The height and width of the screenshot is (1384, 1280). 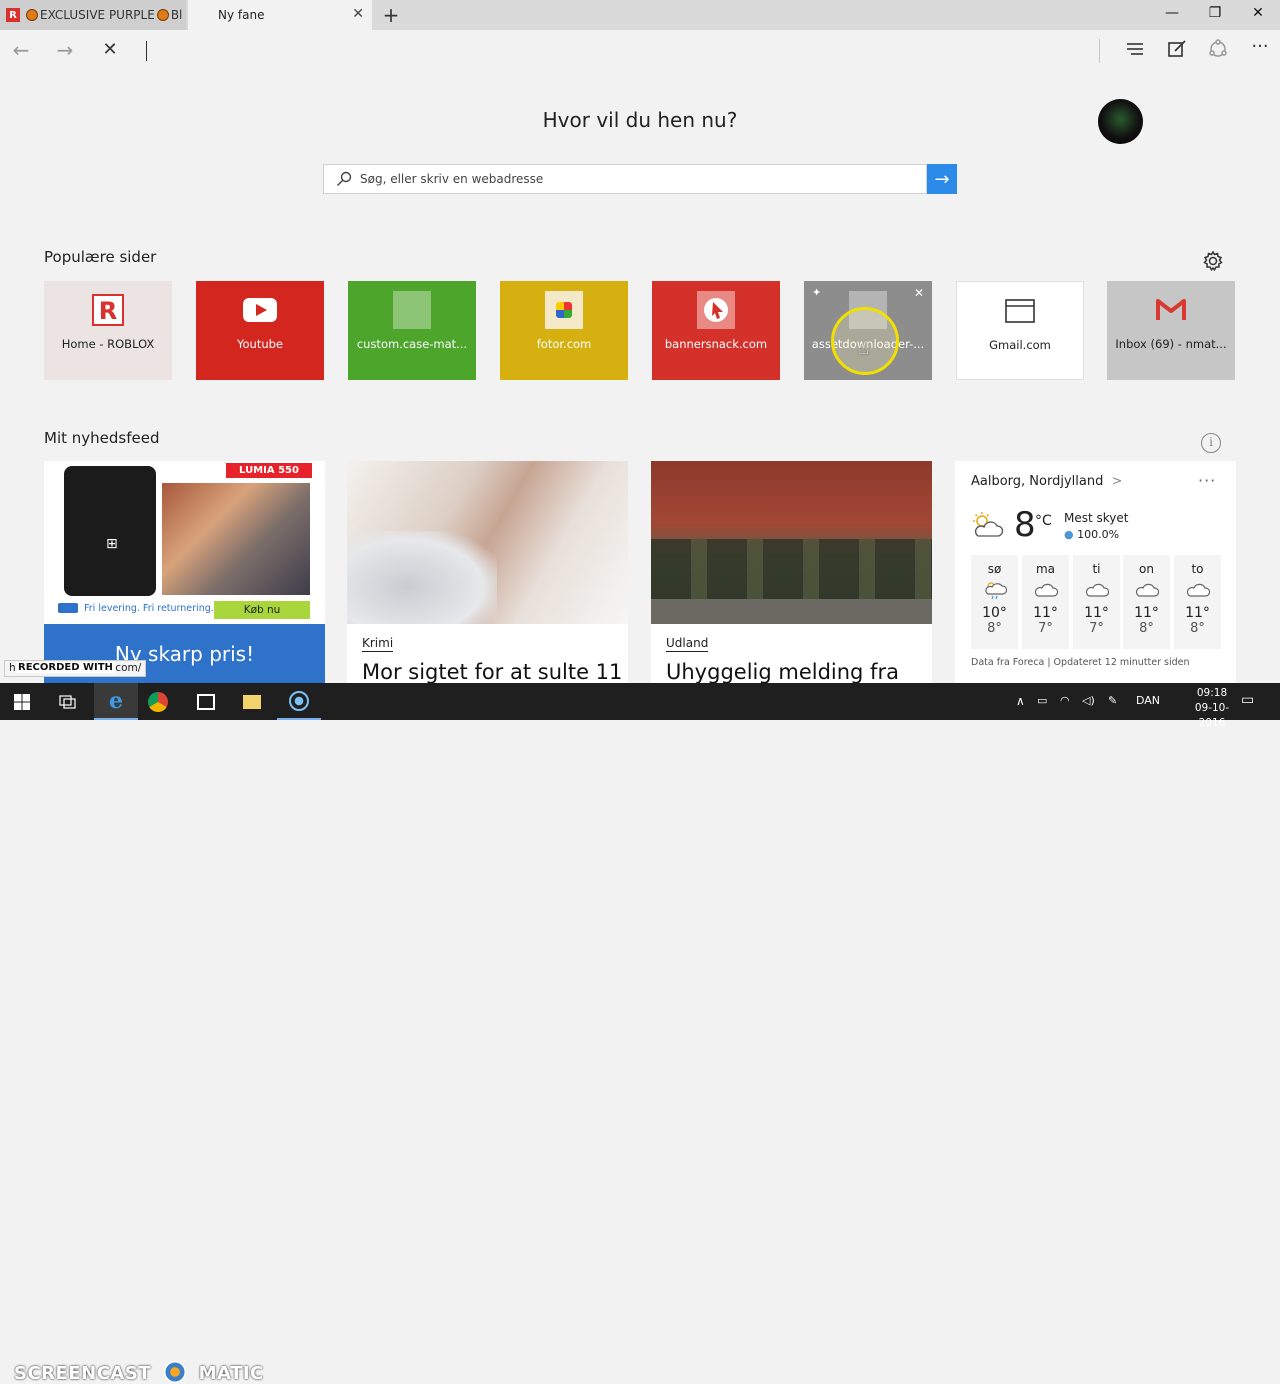 I want to click on battery-icon: ▭, so click(x=1042, y=700).